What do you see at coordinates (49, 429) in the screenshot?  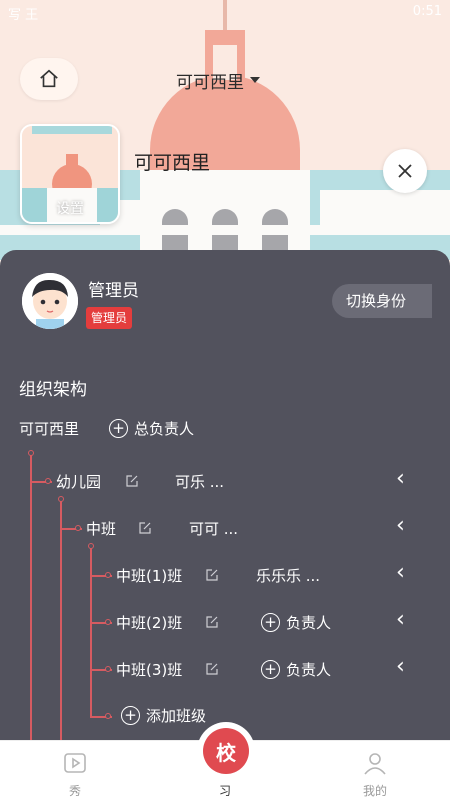 I see `org-root-name: 可可西里` at bounding box center [49, 429].